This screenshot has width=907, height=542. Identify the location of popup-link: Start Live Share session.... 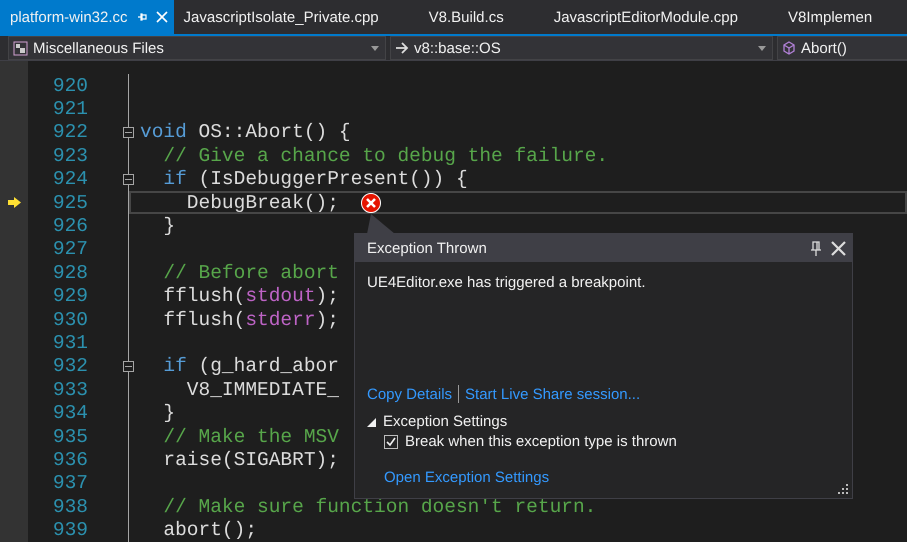
(552, 394).